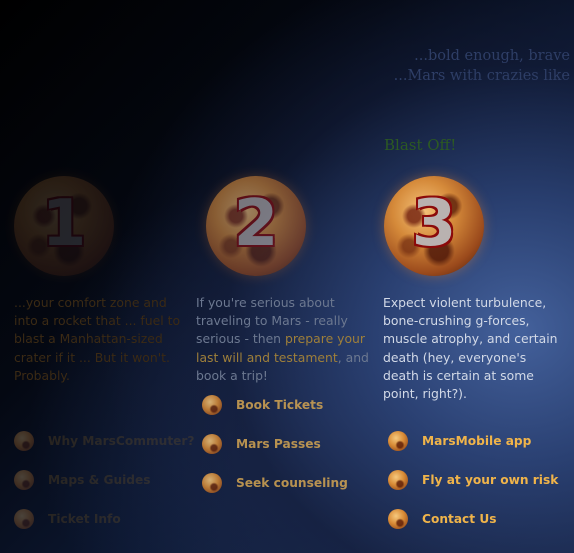  I want to click on link-contact-us: Contact Us, so click(473, 519).